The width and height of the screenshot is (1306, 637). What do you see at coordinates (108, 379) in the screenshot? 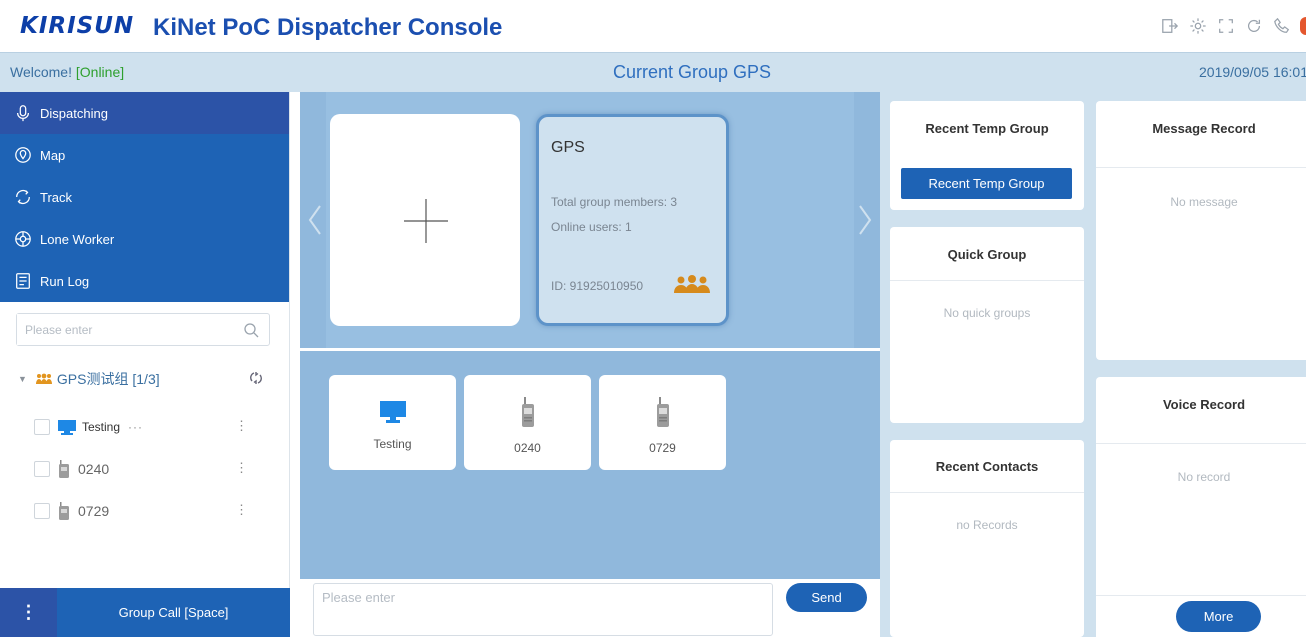
I see `group-name: GPS测试组 [1/3]` at bounding box center [108, 379].